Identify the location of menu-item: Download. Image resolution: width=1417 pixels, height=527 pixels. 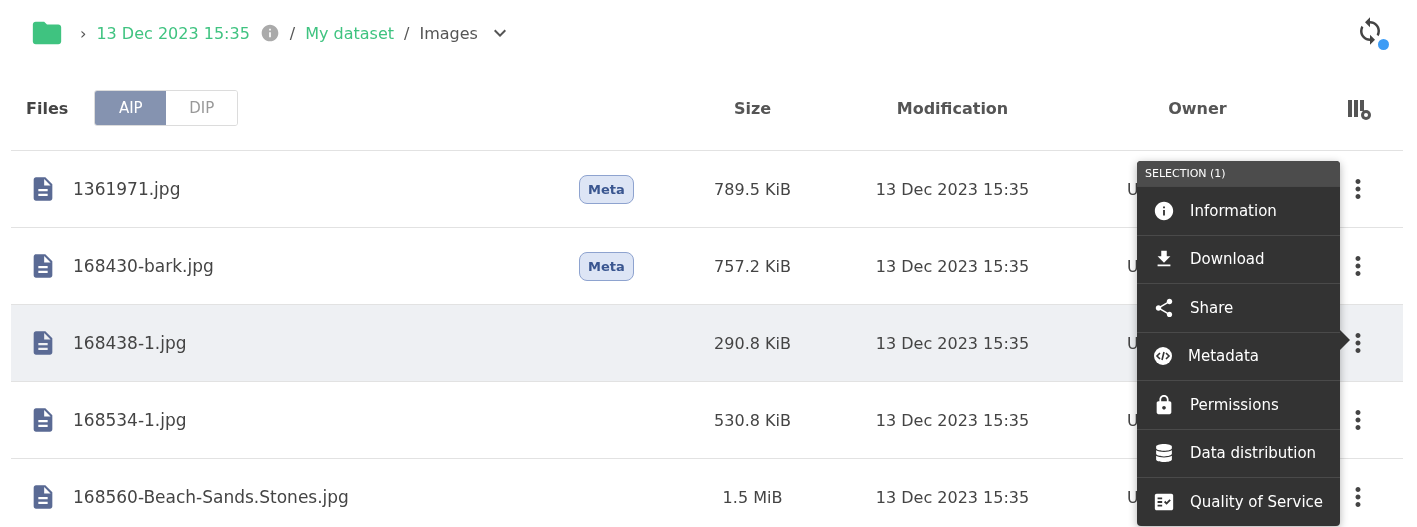
(1238, 258).